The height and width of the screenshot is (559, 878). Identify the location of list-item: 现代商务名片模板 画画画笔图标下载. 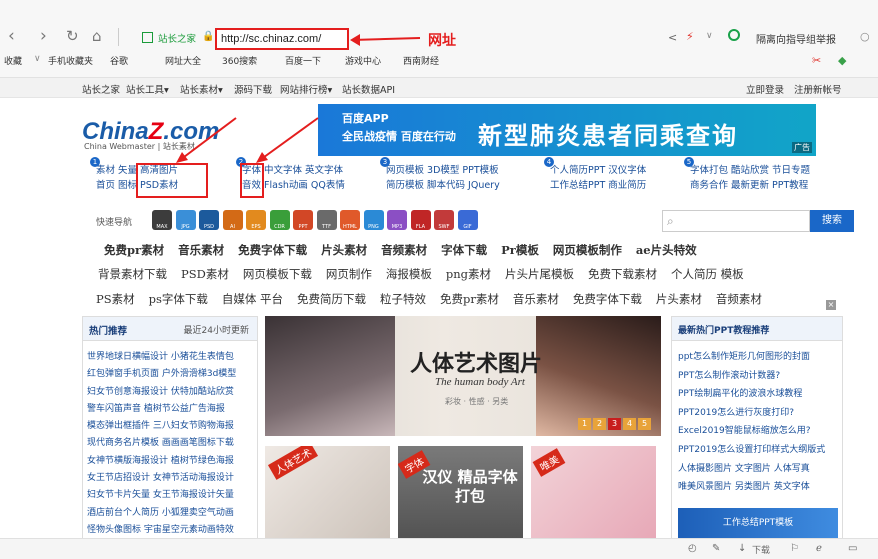
(170, 443).